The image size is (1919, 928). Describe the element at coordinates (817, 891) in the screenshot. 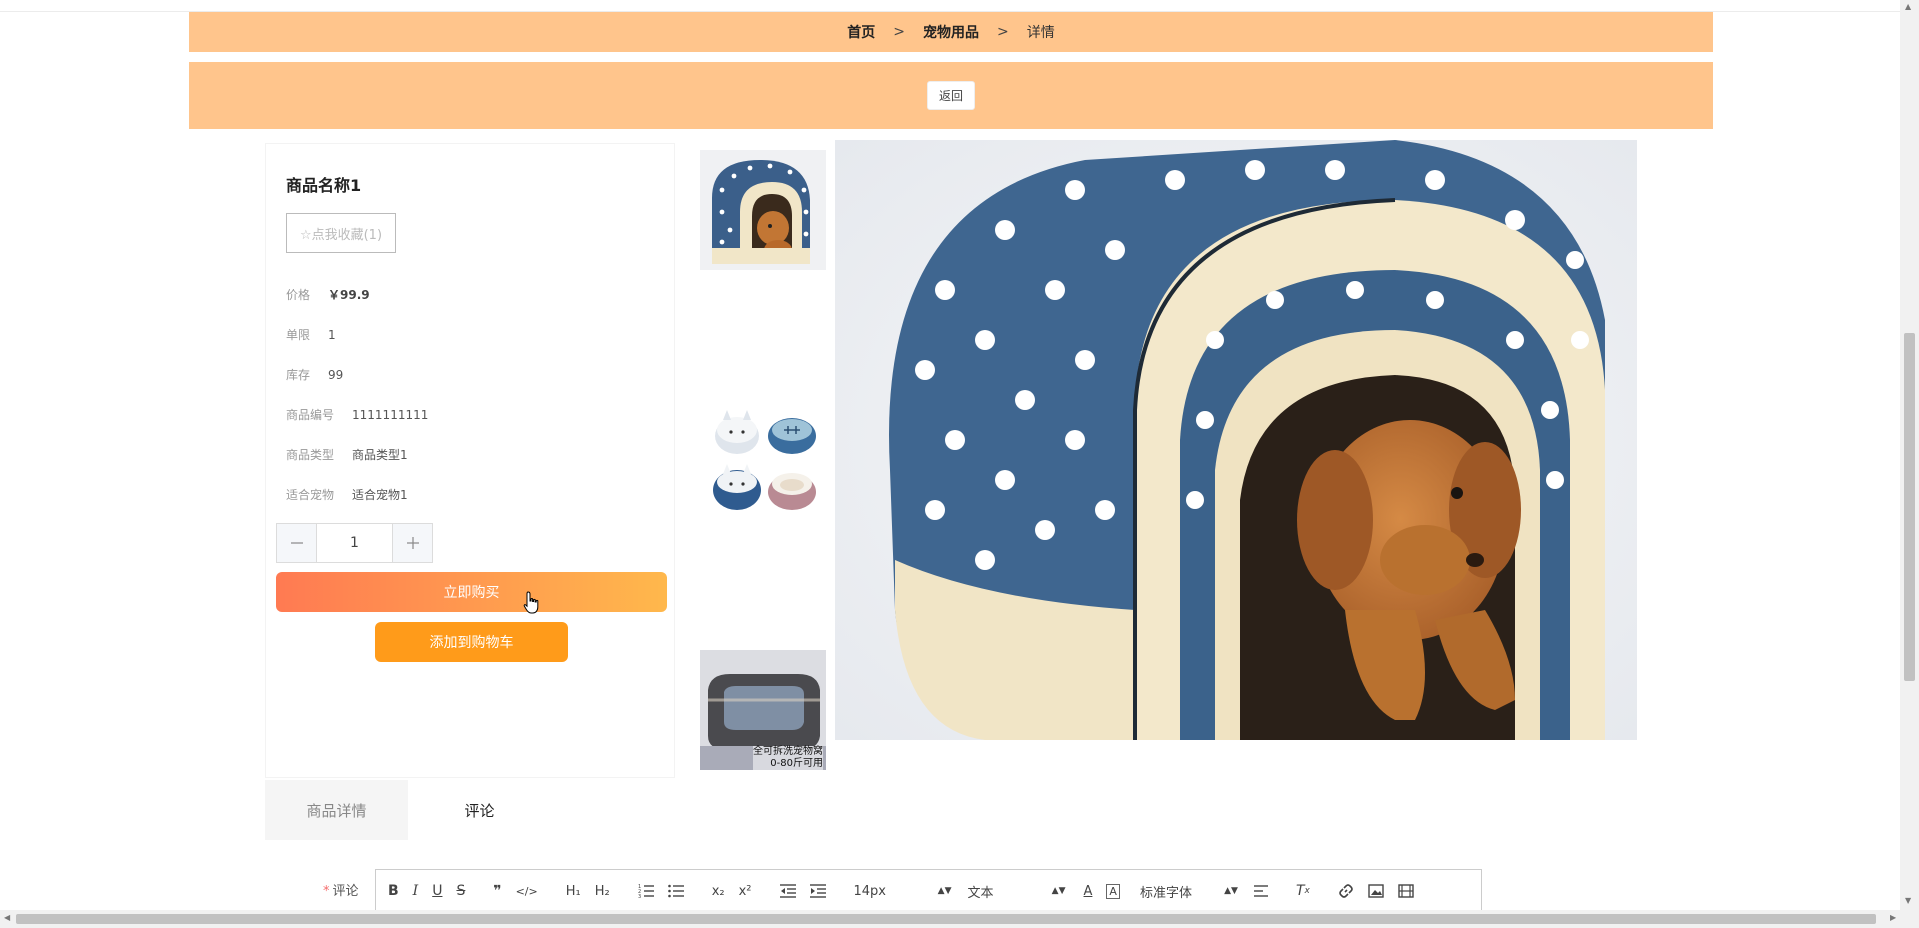

I see `indent-icon` at that location.